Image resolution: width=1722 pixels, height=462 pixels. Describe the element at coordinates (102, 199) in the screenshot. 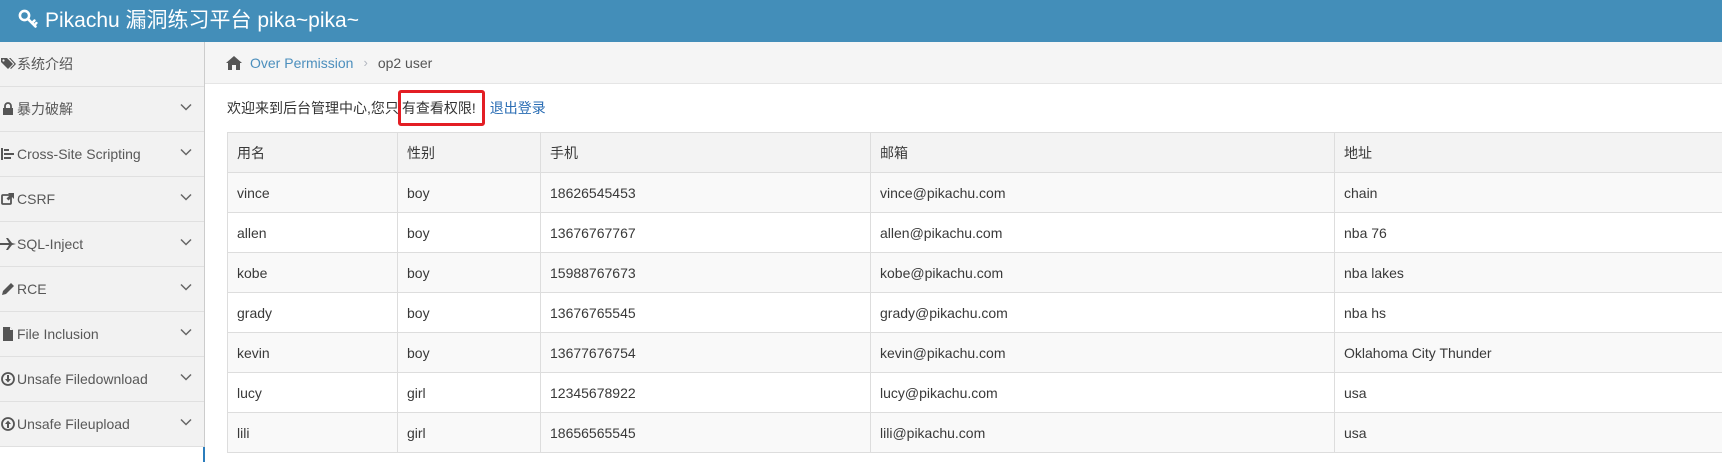

I see `sidebar-item-csrf: CSRF` at that location.